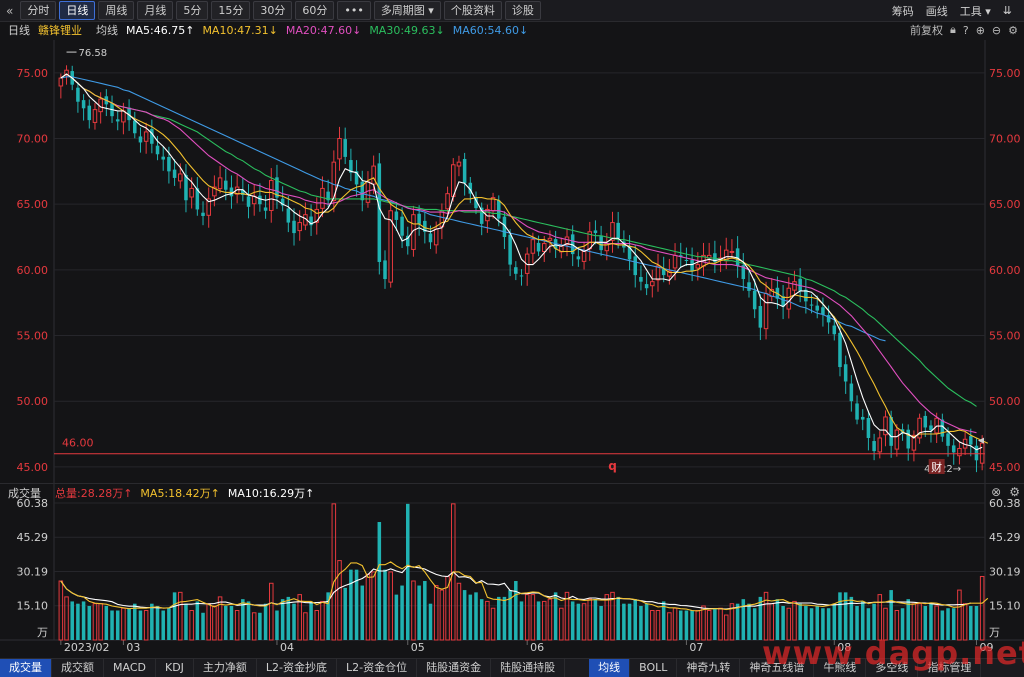  Describe the element at coordinates (24, 493) in the screenshot. I see `volume-title: 成交量` at that location.